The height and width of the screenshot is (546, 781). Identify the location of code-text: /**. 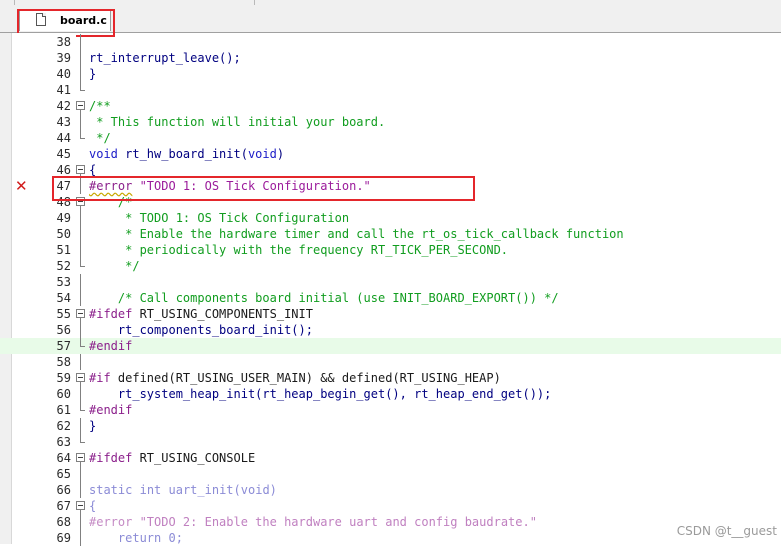
(100, 106).